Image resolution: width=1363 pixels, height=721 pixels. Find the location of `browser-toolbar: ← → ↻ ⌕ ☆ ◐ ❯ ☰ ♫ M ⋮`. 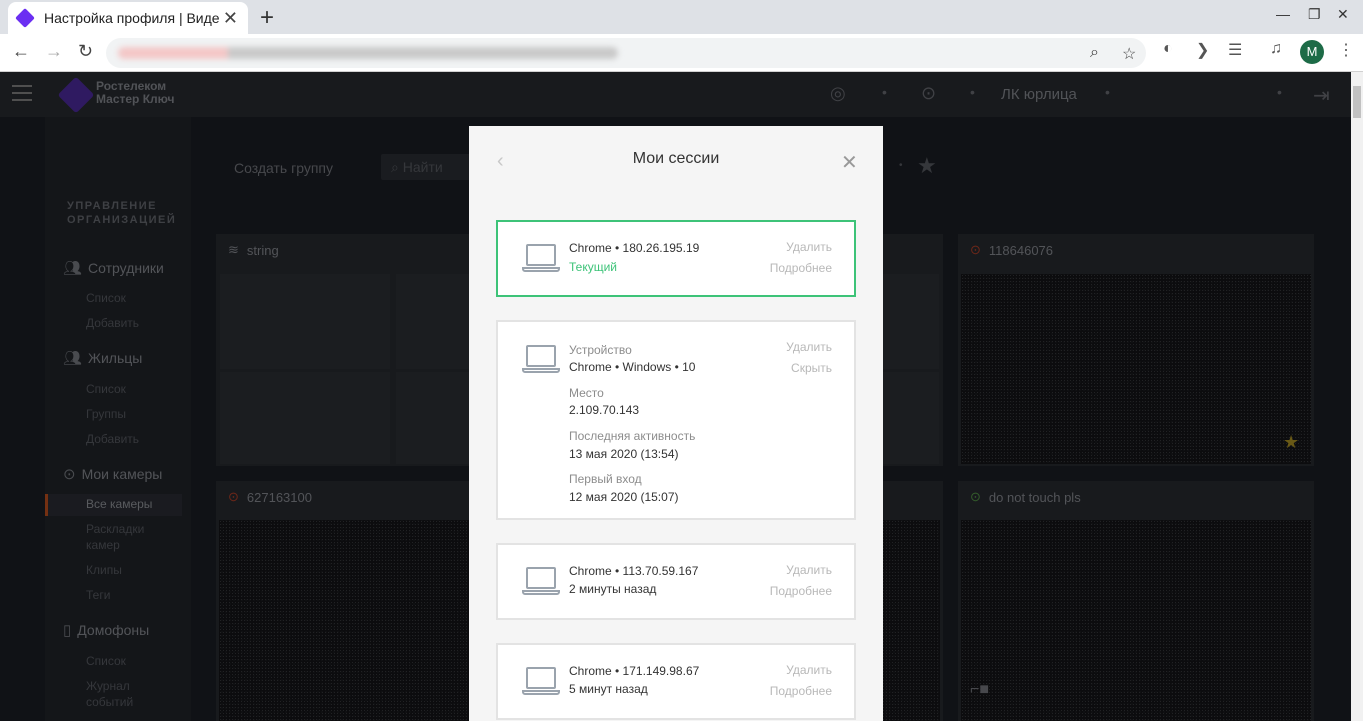

browser-toolbar: ← → ↻ ⌕ ☆ ◐ ❯ ☰ ♫ M ⋮ is located at coordinates (681, 53).